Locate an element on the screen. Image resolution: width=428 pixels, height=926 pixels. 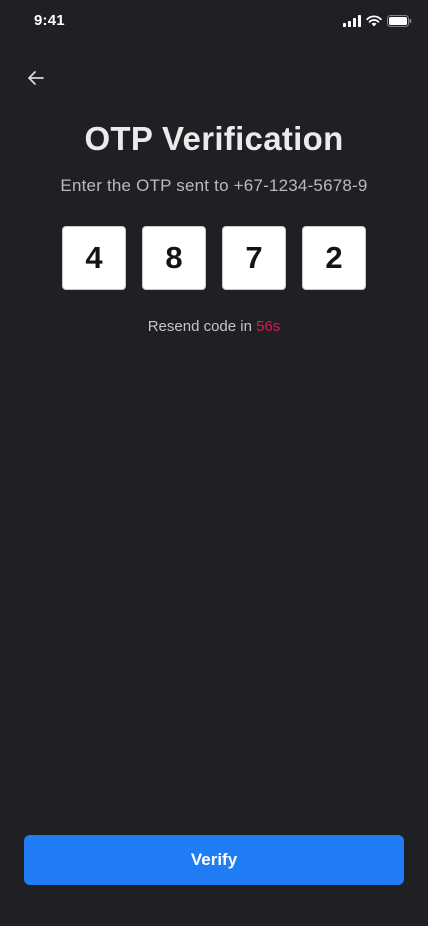
otp-digit-4: 2 is located at coordinates (334, 258).